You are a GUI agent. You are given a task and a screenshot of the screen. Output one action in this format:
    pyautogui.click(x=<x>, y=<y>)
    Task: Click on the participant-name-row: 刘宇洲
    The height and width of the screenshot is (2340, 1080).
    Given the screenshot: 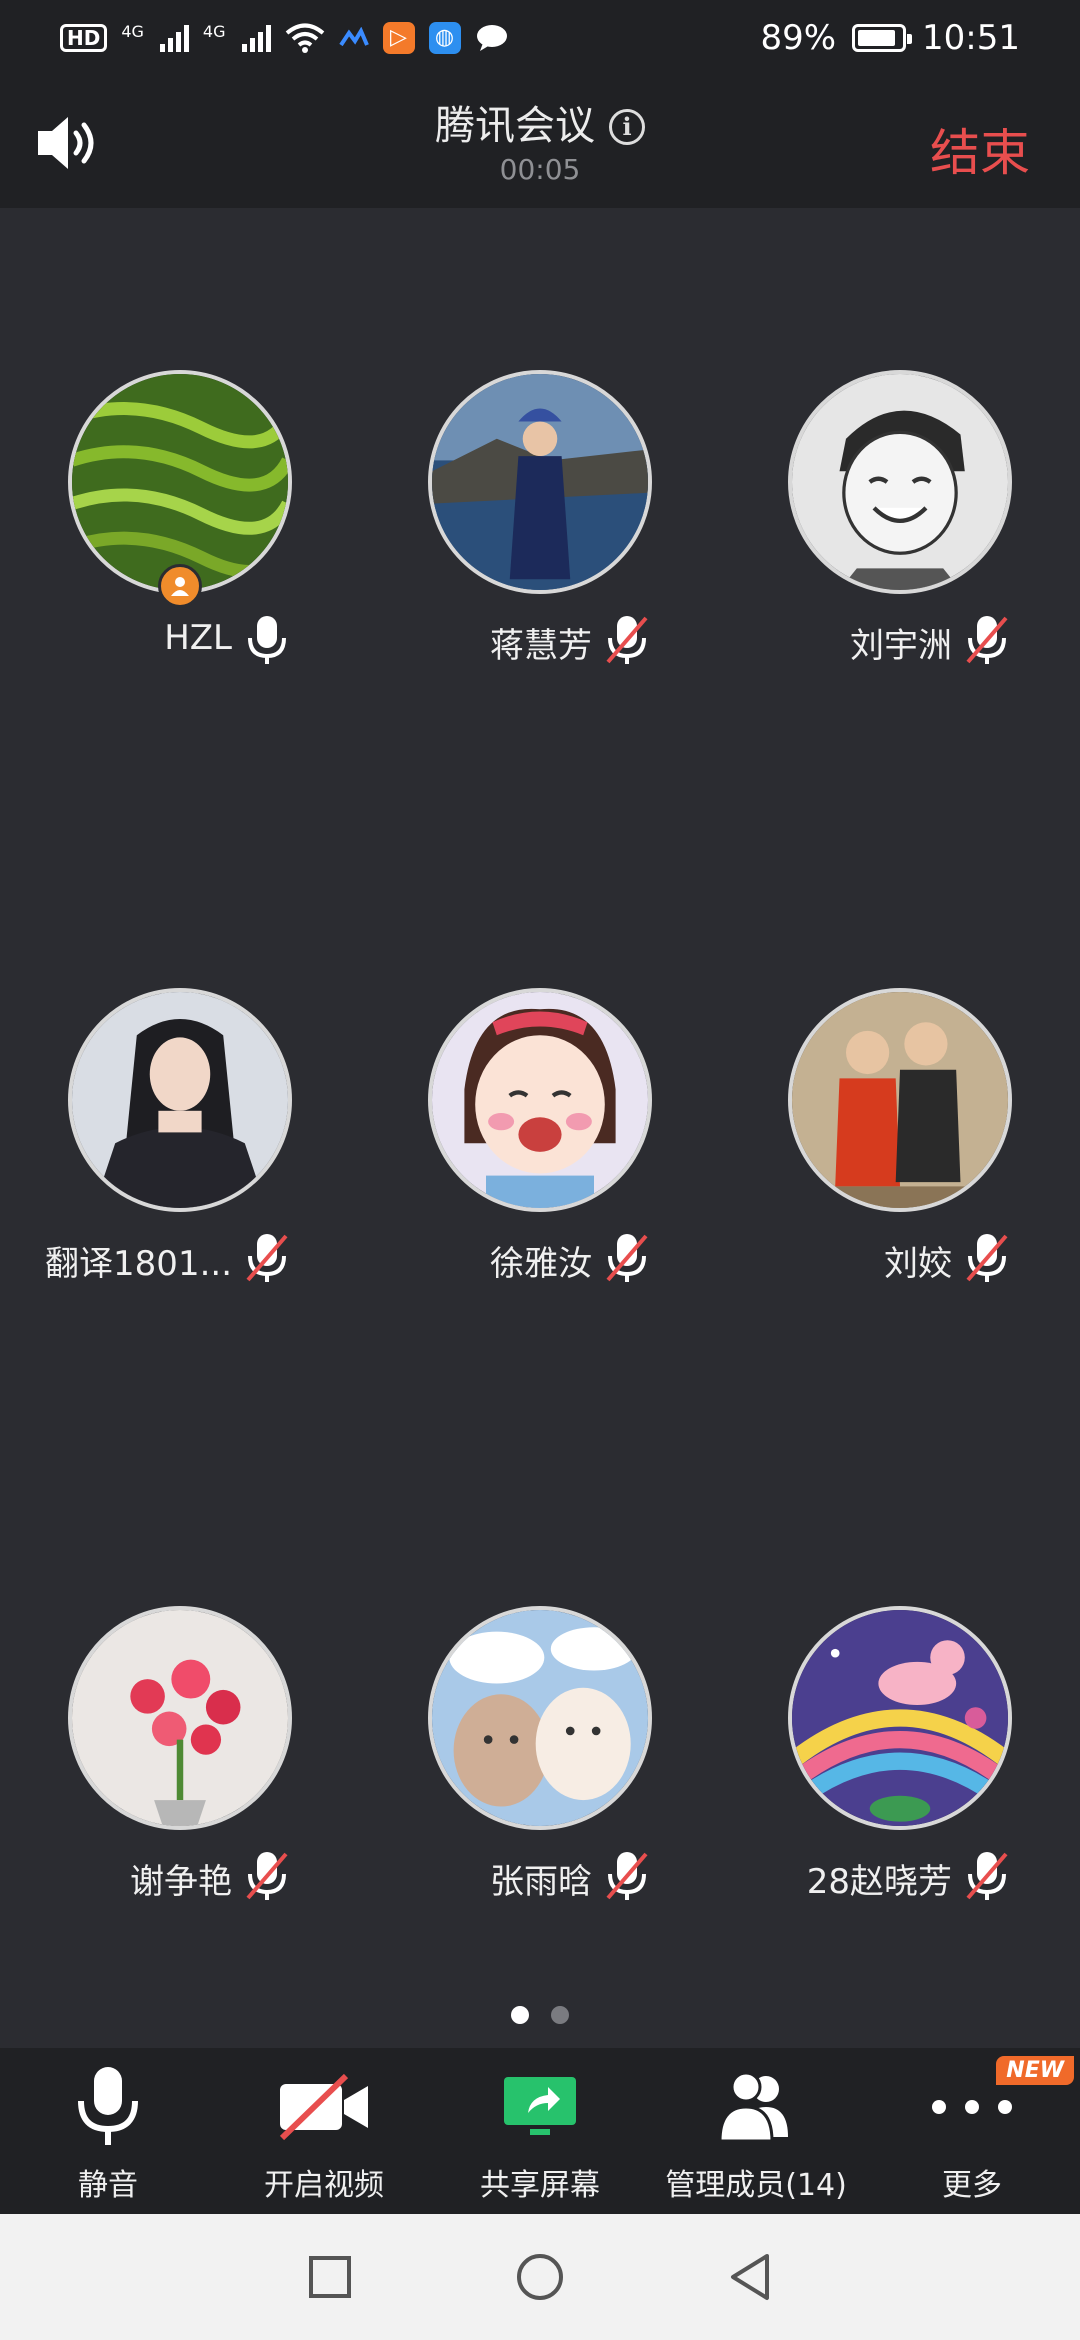 What is the action you would take?
    pyautogui.click(x=900, y=640)
    